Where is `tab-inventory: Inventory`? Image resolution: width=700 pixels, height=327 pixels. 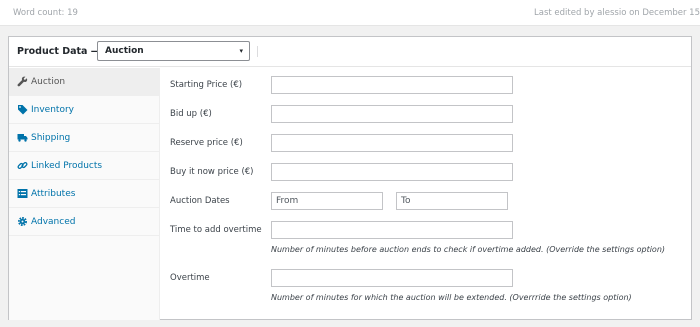
tab-inventory: Inventory is located at coordinates (84, 110).